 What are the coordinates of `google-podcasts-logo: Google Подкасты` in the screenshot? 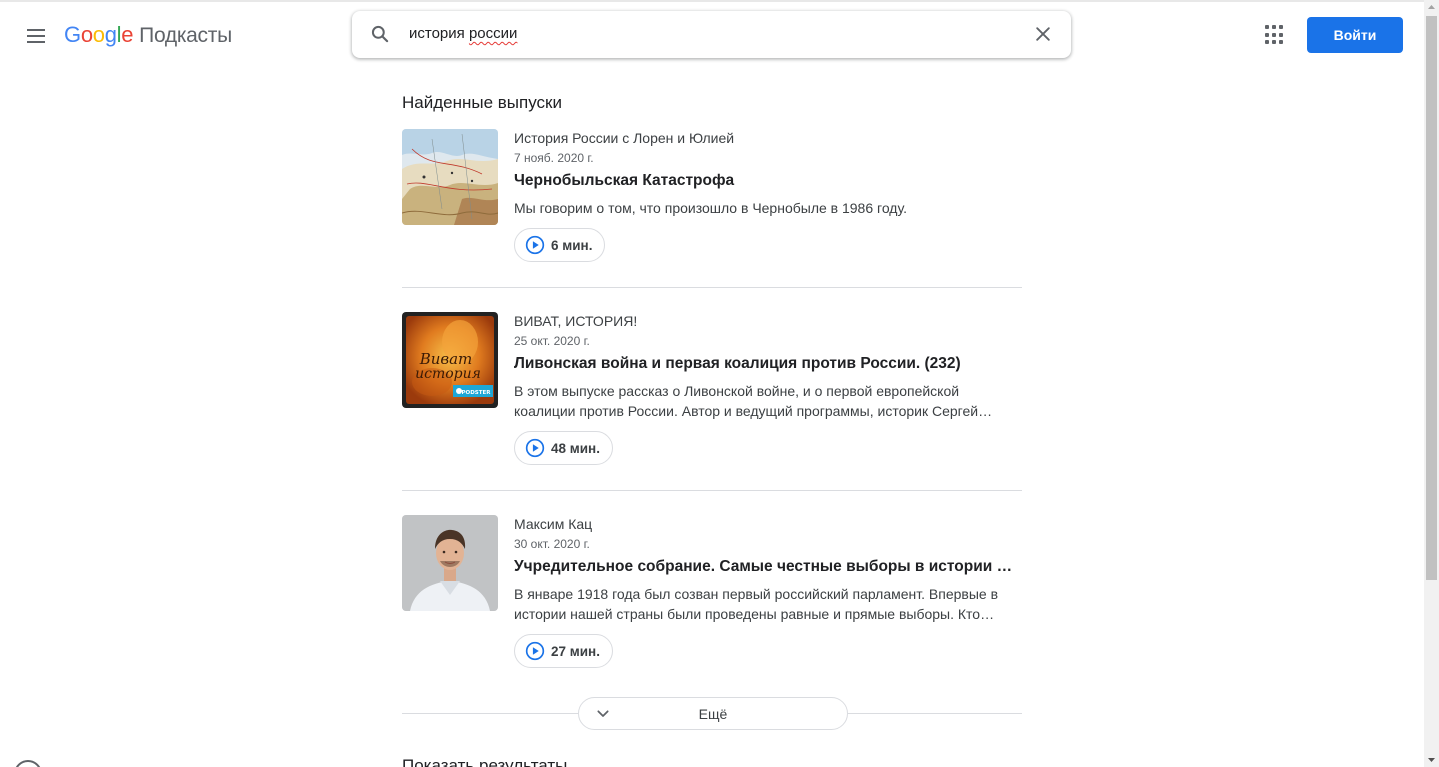 It's located at (148, 36).